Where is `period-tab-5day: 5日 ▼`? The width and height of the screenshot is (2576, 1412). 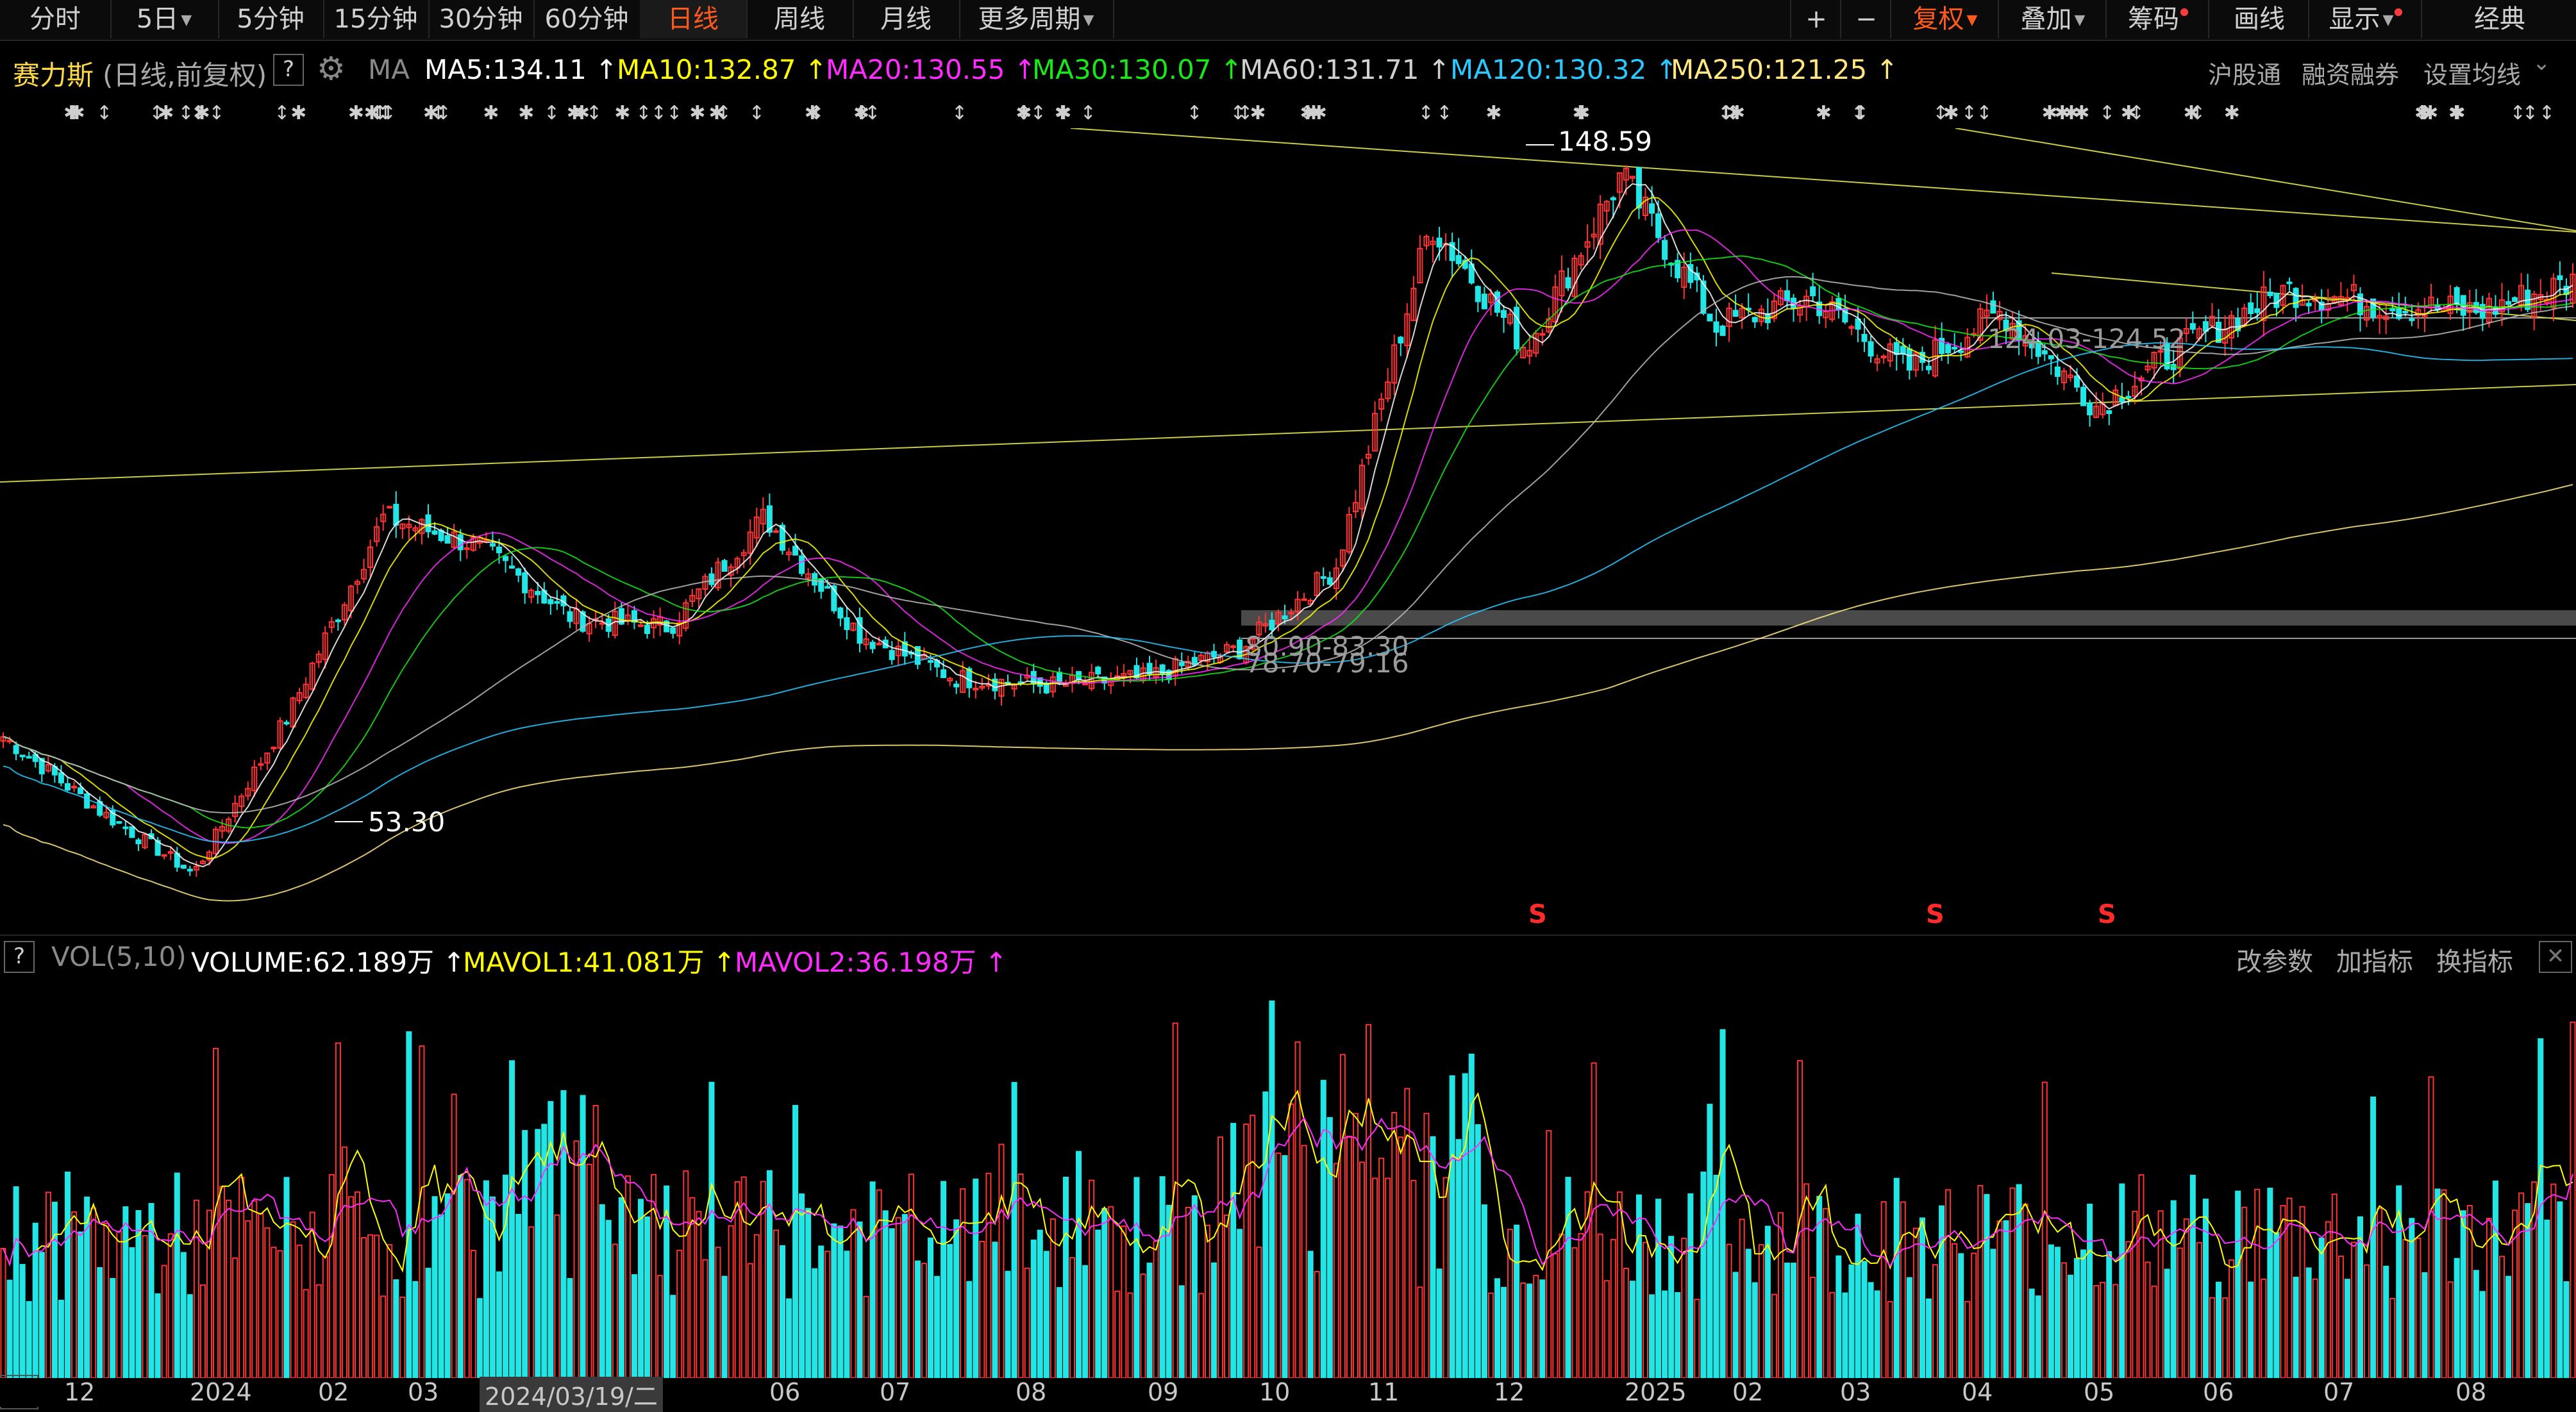
period-tab-5day: 5日 ▼ is located at coordinates (164, 19).